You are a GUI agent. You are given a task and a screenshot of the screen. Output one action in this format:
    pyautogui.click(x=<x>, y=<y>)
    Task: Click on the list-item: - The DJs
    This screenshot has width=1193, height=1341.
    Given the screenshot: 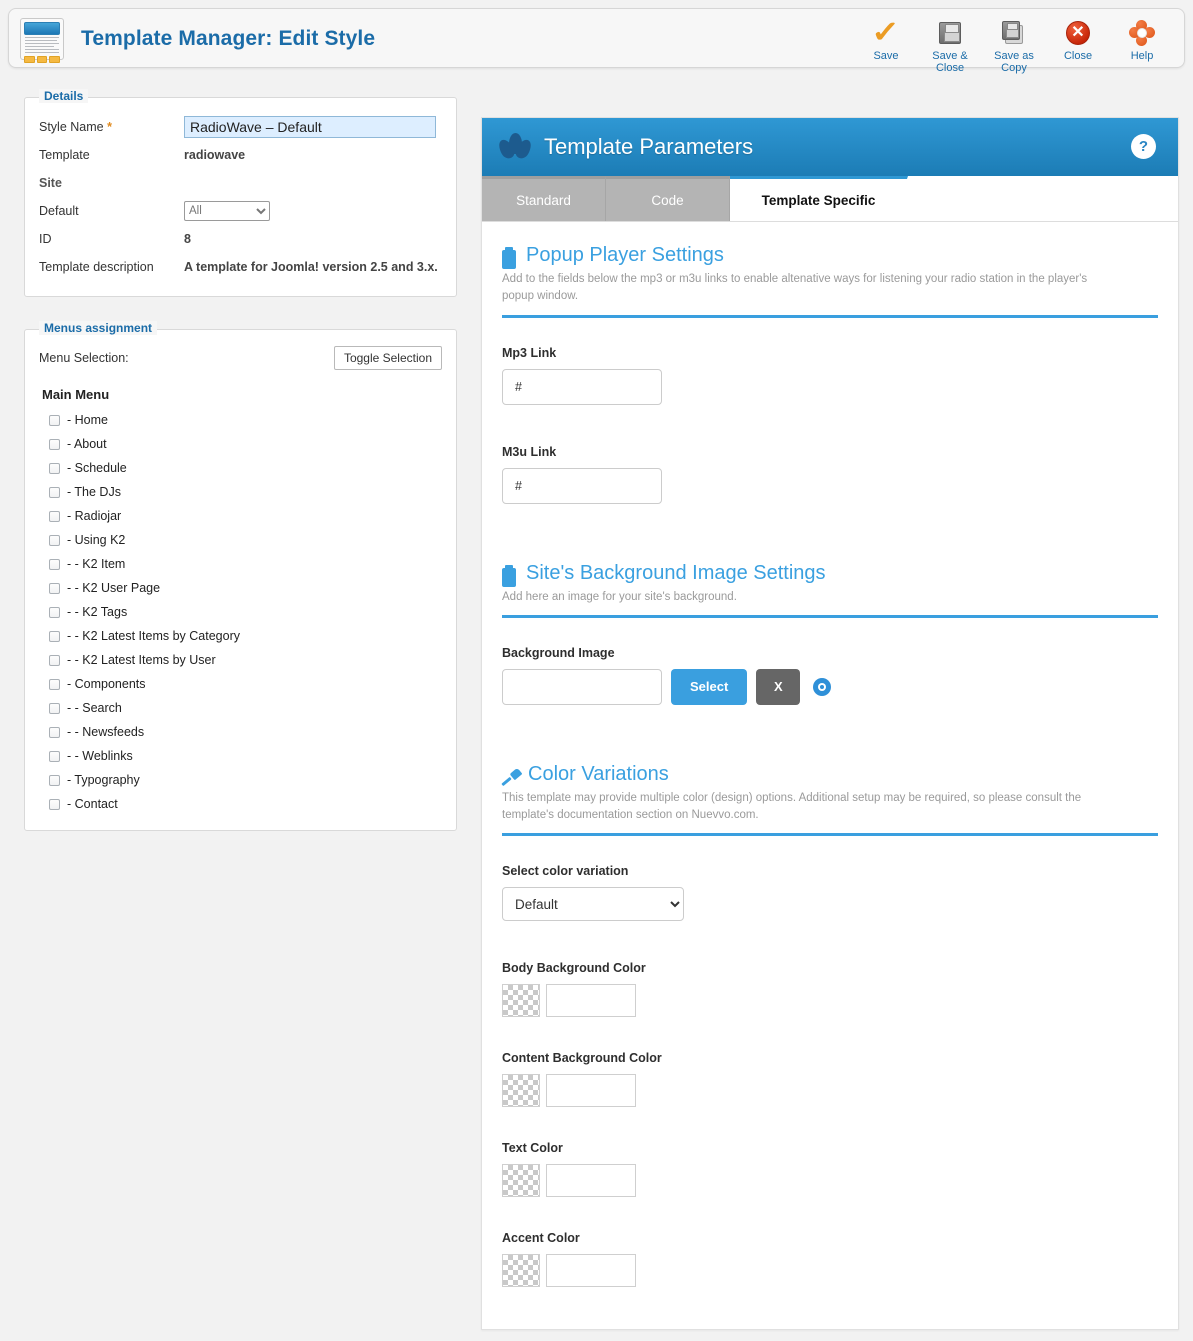 What is the action you would take?
    pyautogui.click(x=240, y=492)
    